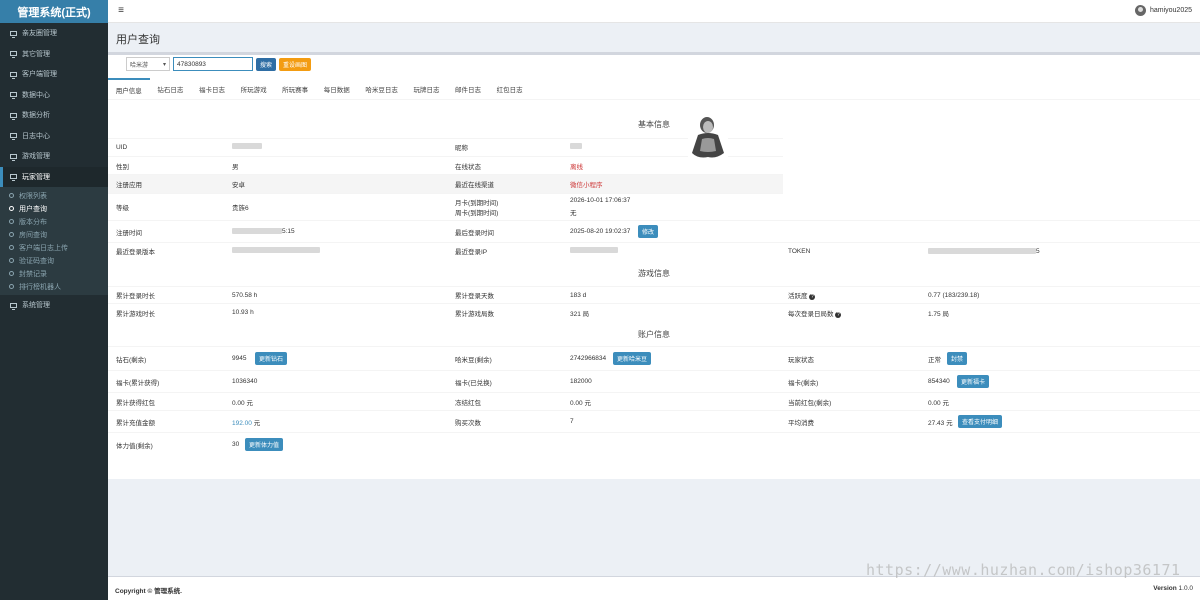 The image size is (1200, 600). I want to click on submenu-item-version-dist: 版本分布, so click(54, 221).